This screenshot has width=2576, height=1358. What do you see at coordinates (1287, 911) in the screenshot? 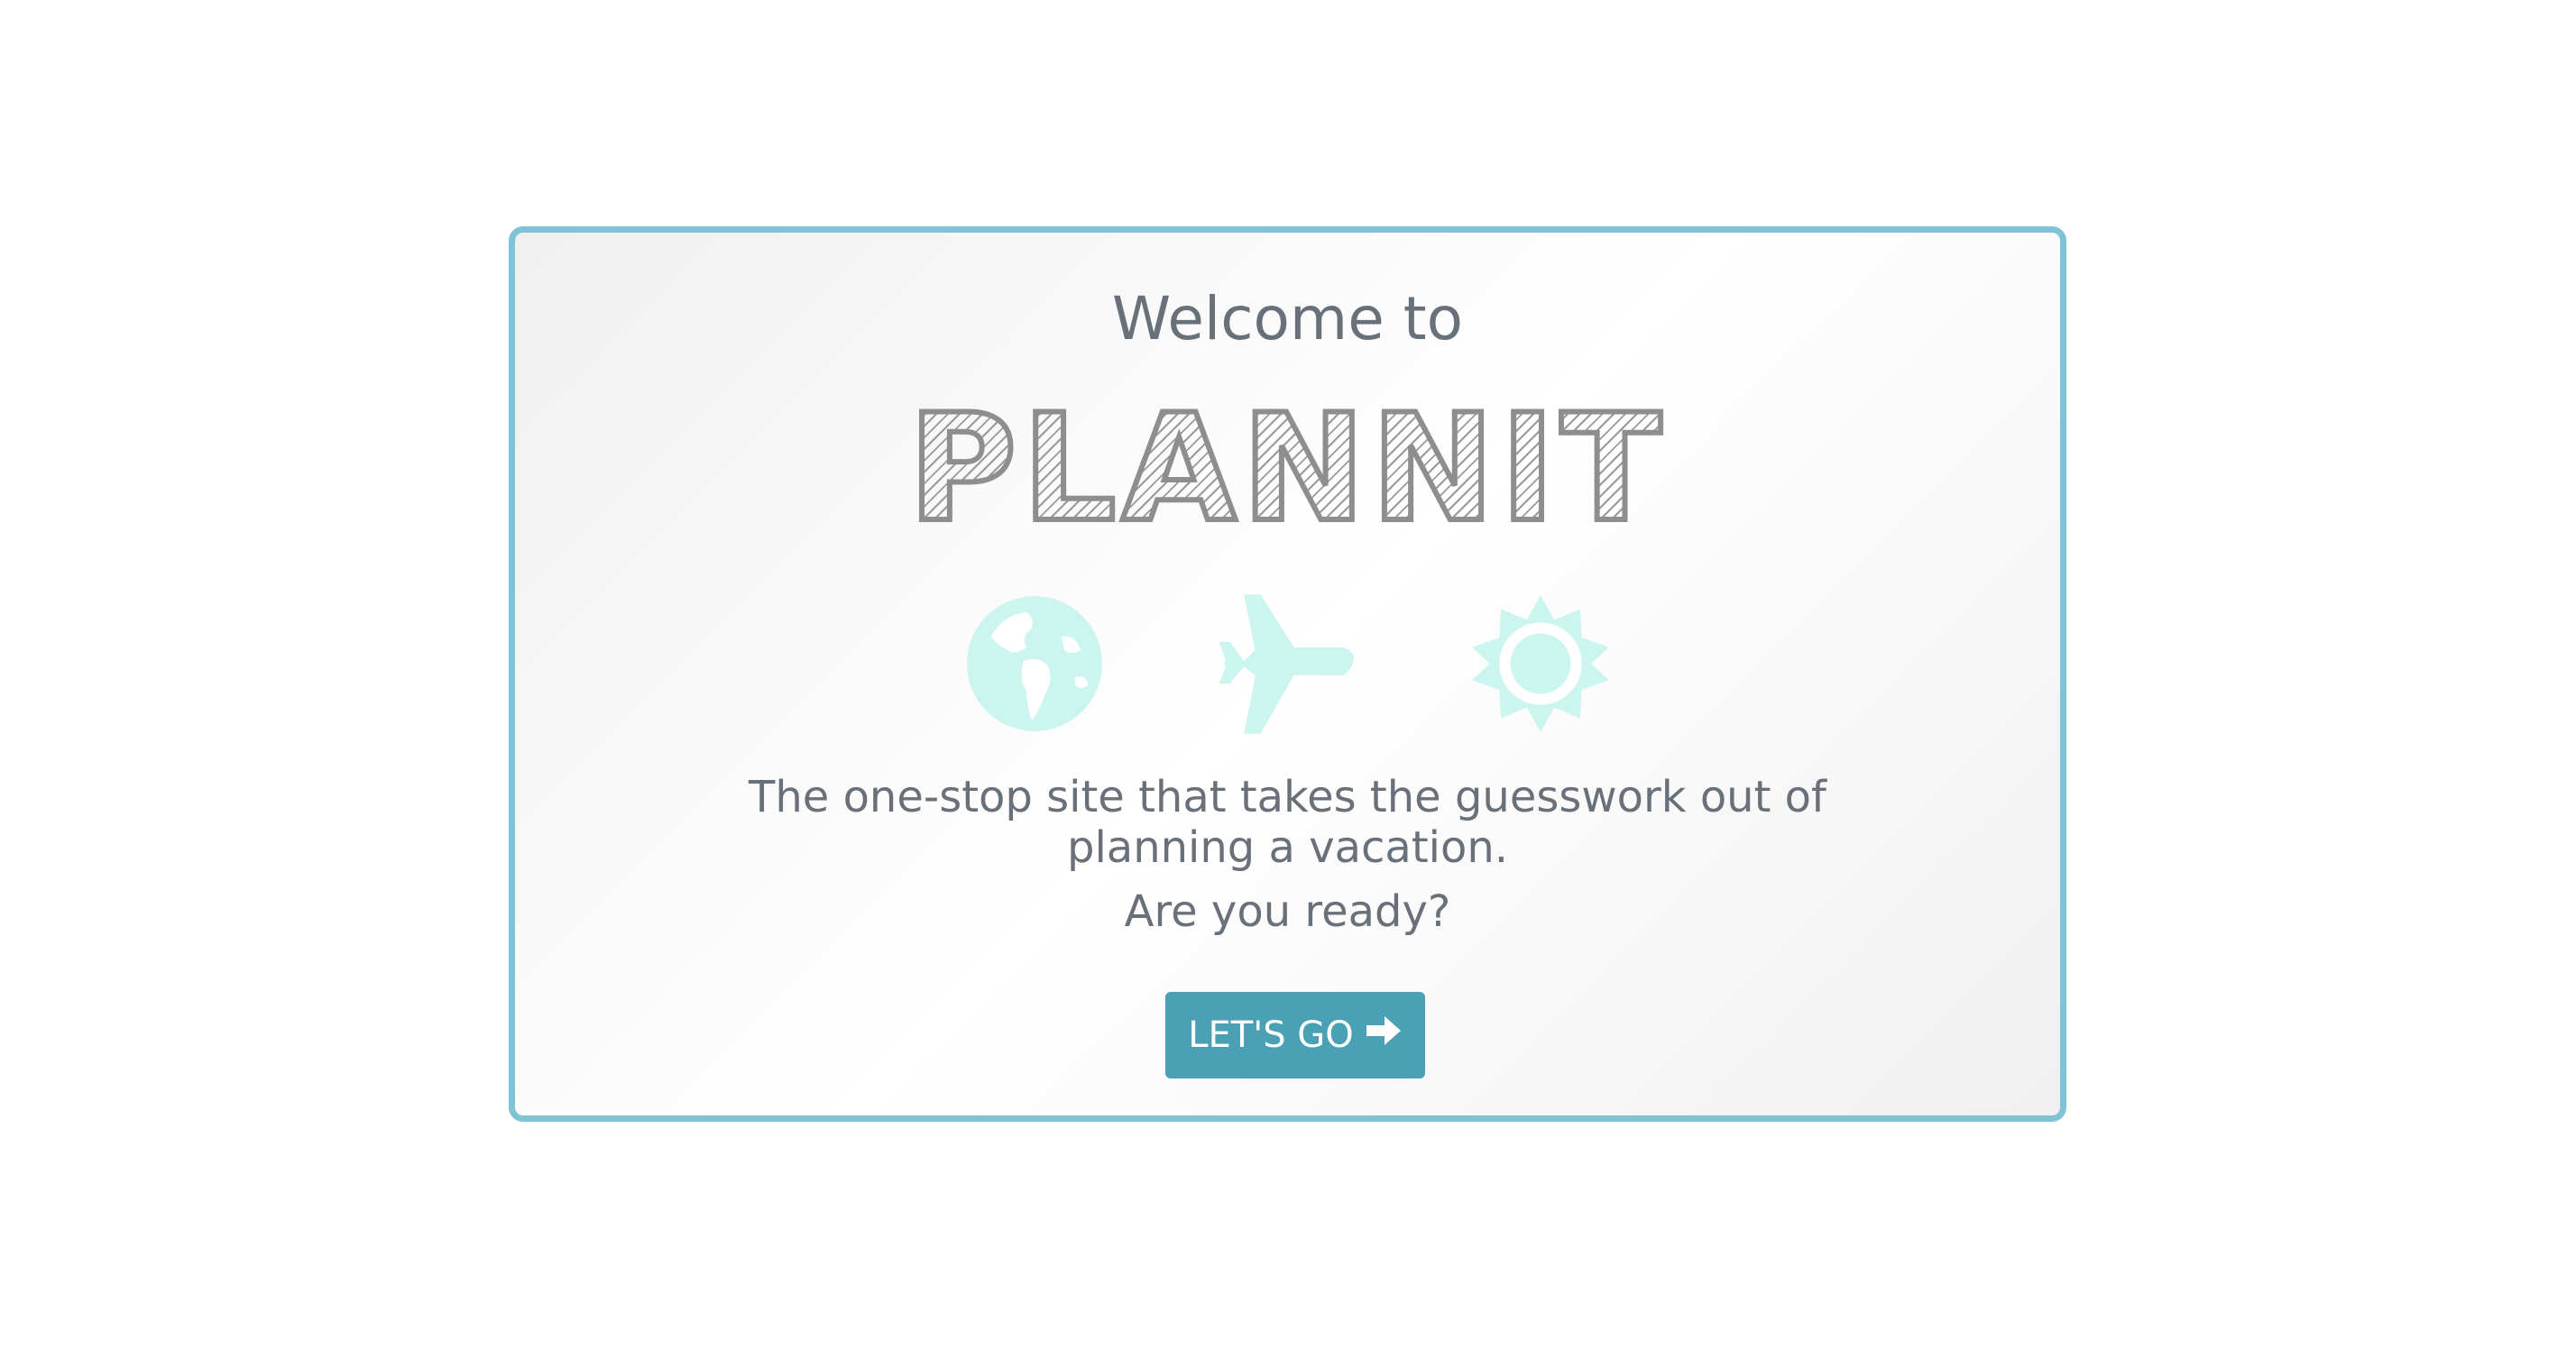
I see `ready-question: Are you ready?` at bounding box center [1287, 911].